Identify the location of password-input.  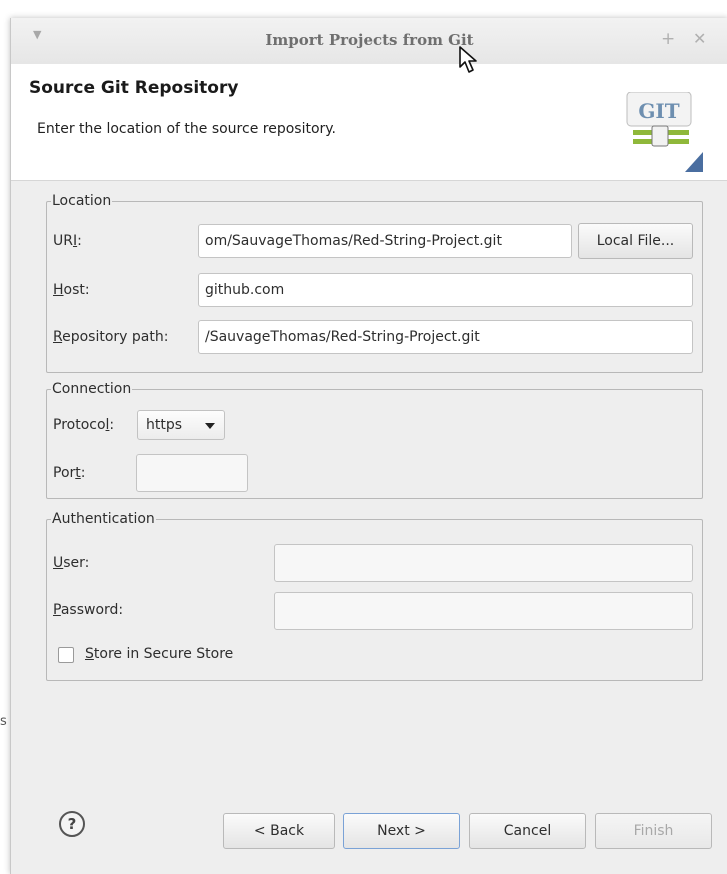
(483, 611).